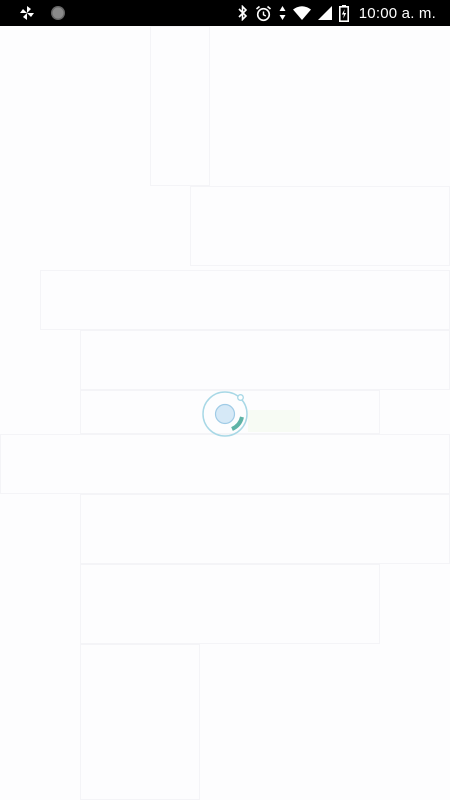 The image size is (450, 800). What do you see at coordinates (263, 13) in the screenshot?
I see `alarm-icon` at bounding box center [263, 13].